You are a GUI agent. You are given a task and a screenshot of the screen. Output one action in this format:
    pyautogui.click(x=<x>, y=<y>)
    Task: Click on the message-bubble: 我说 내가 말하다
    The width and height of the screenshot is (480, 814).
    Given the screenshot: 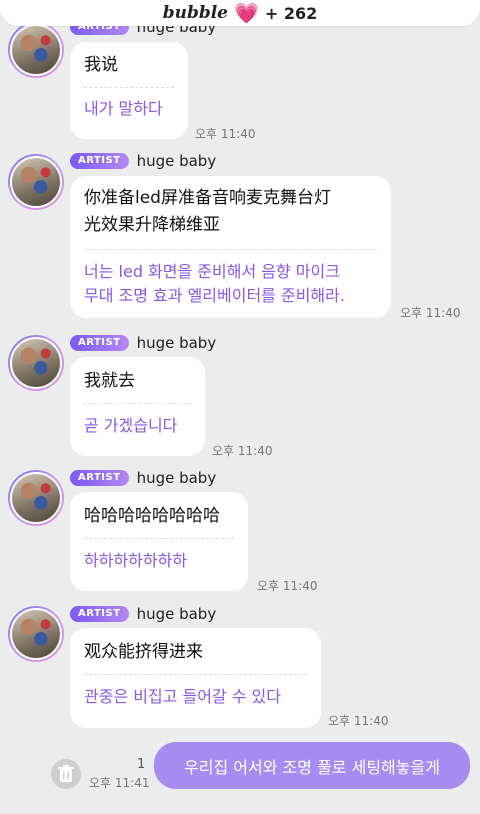 What is the action you would take?
    pyautogui.click(x=129, y=90)
    